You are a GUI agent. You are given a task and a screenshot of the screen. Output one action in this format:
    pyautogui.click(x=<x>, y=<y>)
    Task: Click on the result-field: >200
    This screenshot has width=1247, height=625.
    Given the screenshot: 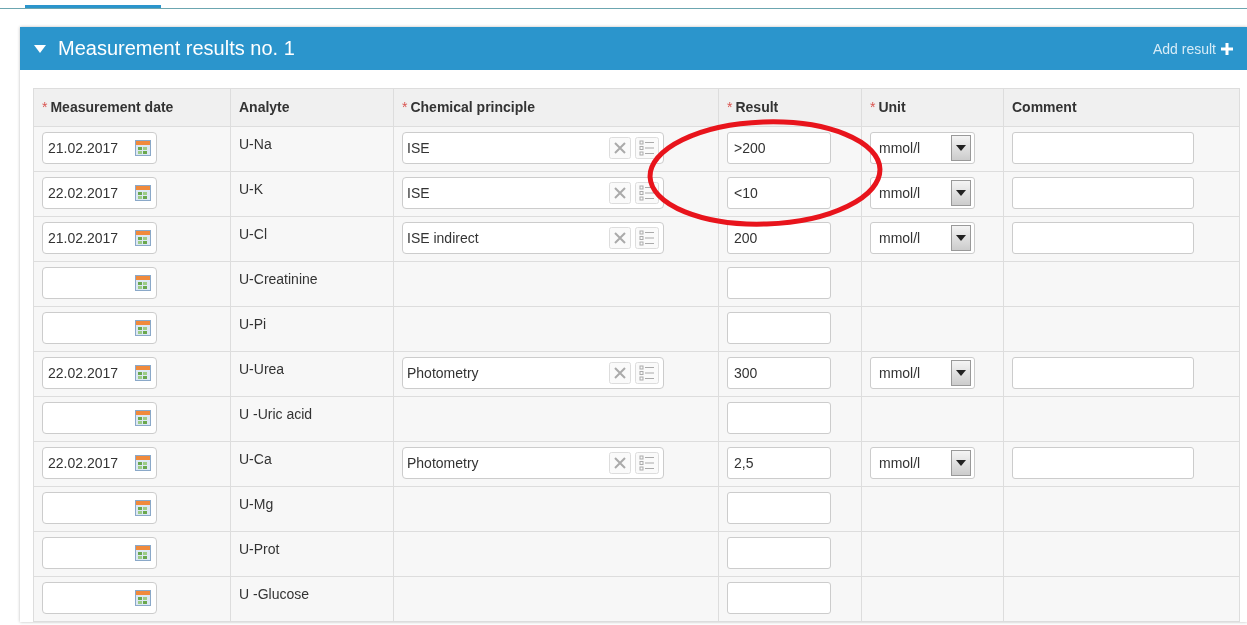 What is the action you would take?
    pyautogui.click(x=779, y=148)
    